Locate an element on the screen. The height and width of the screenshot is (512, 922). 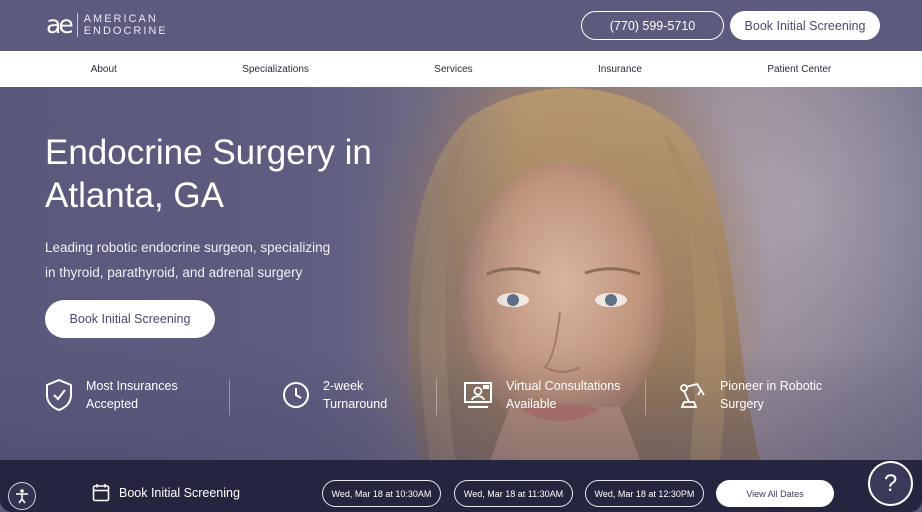
feature-line: Accepted is located at coordinates (112, 404).